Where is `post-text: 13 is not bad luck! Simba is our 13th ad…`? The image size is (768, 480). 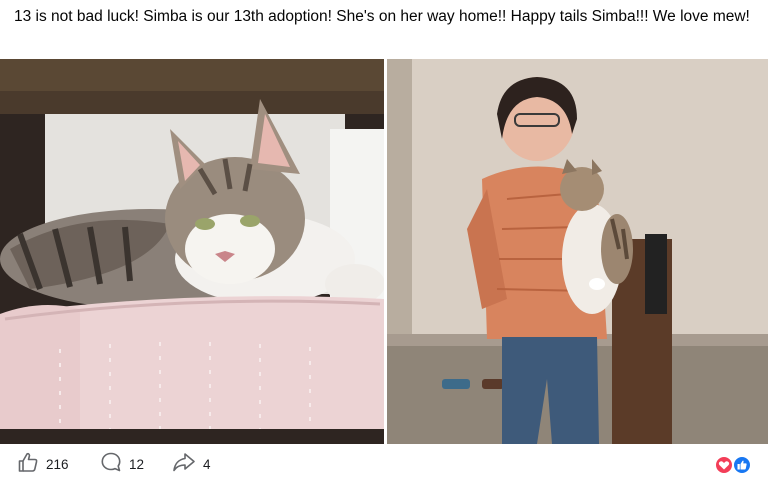
post-text: 13 is not bad luck! Simba is our 13th ad… is located at coordinates (382, 16).